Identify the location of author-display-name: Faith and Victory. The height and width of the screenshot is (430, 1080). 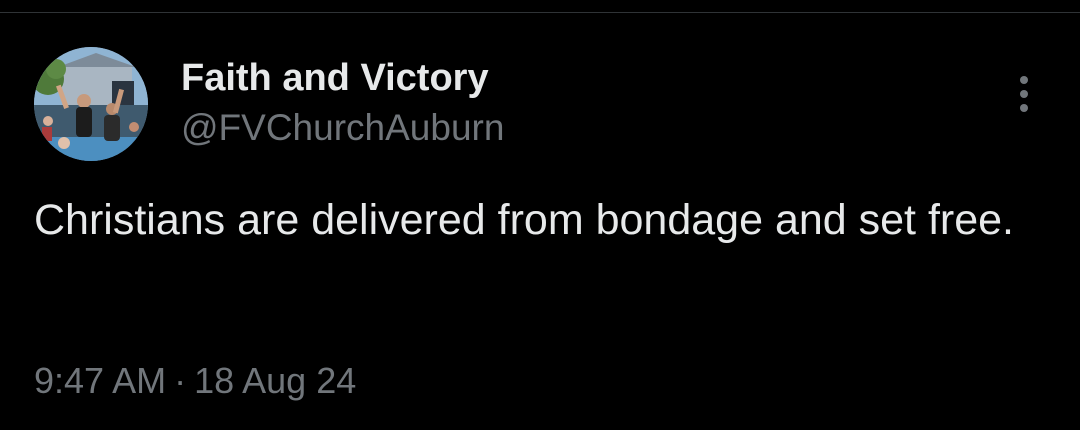
(335, 78).